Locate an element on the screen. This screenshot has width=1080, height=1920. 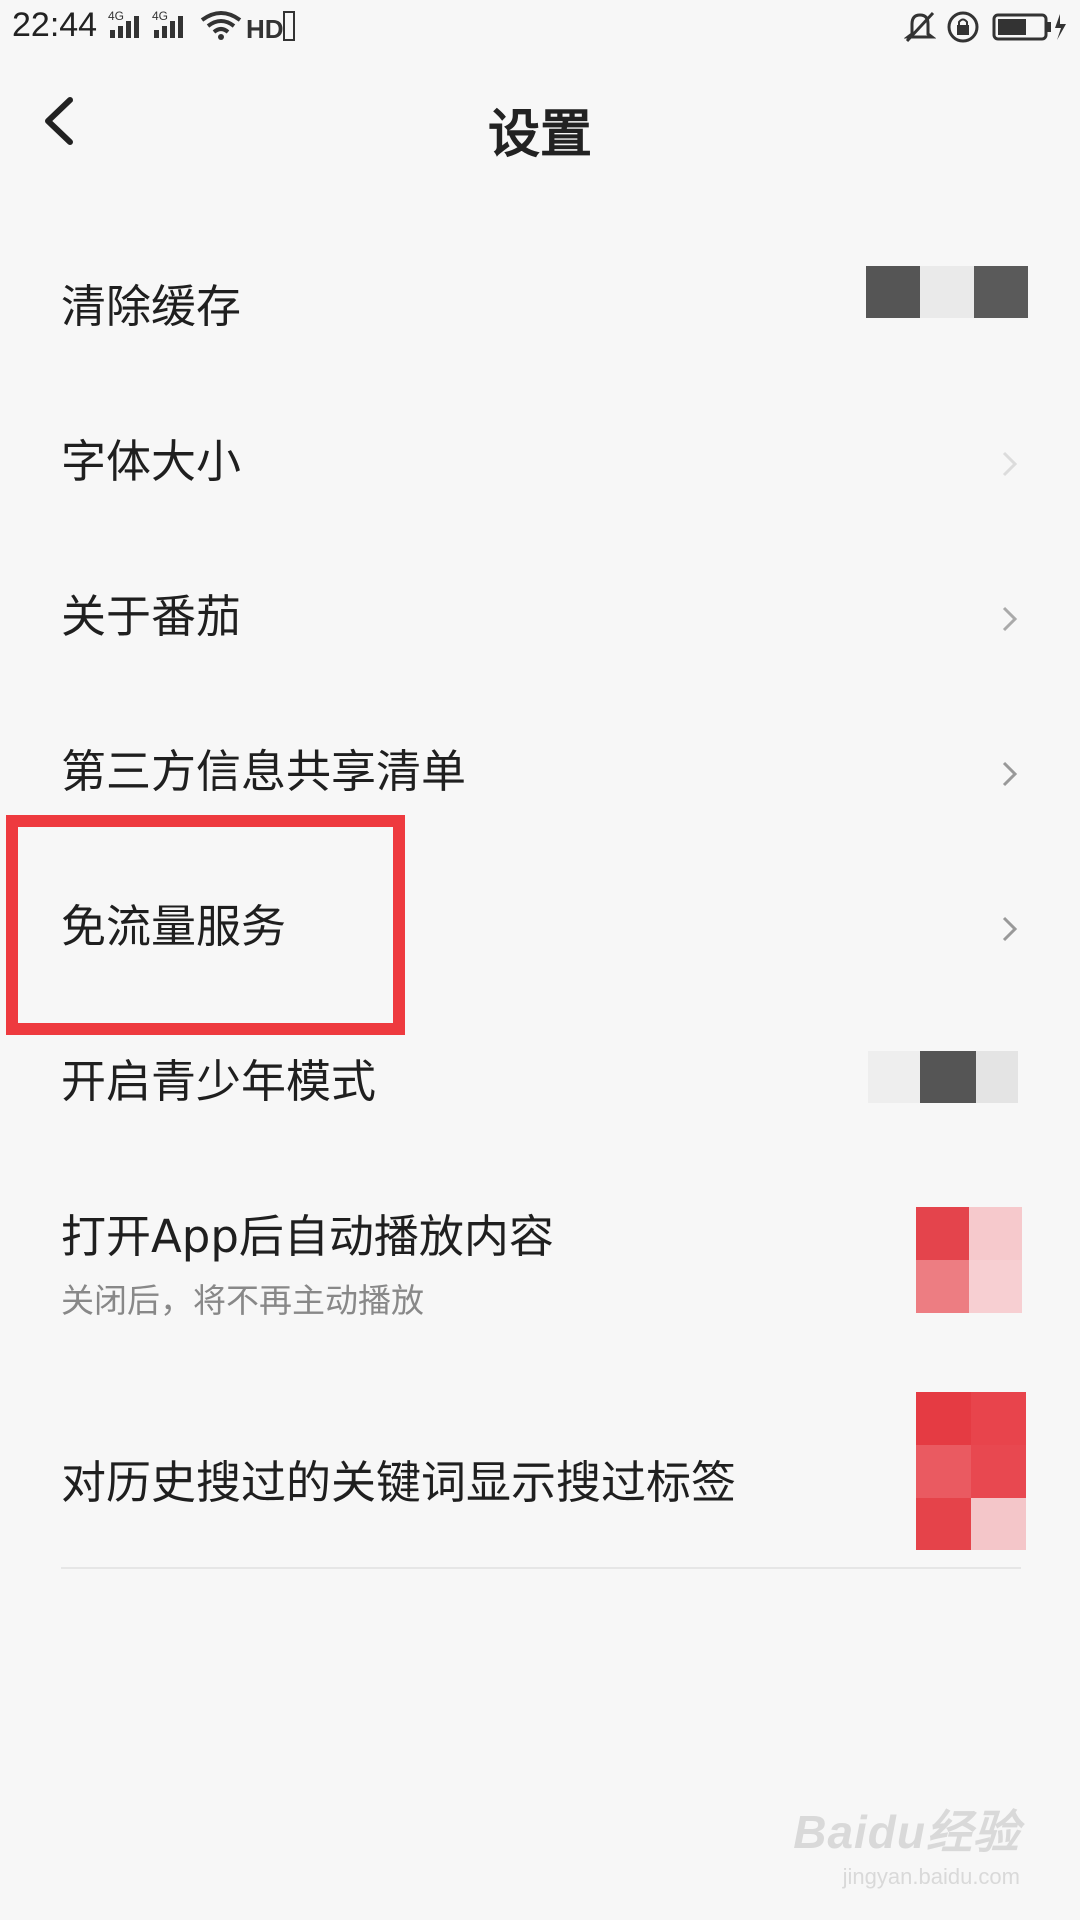
setting-label: 对历史搜过的关键词显示搜过标签 is located at coordinates (399, 1482).